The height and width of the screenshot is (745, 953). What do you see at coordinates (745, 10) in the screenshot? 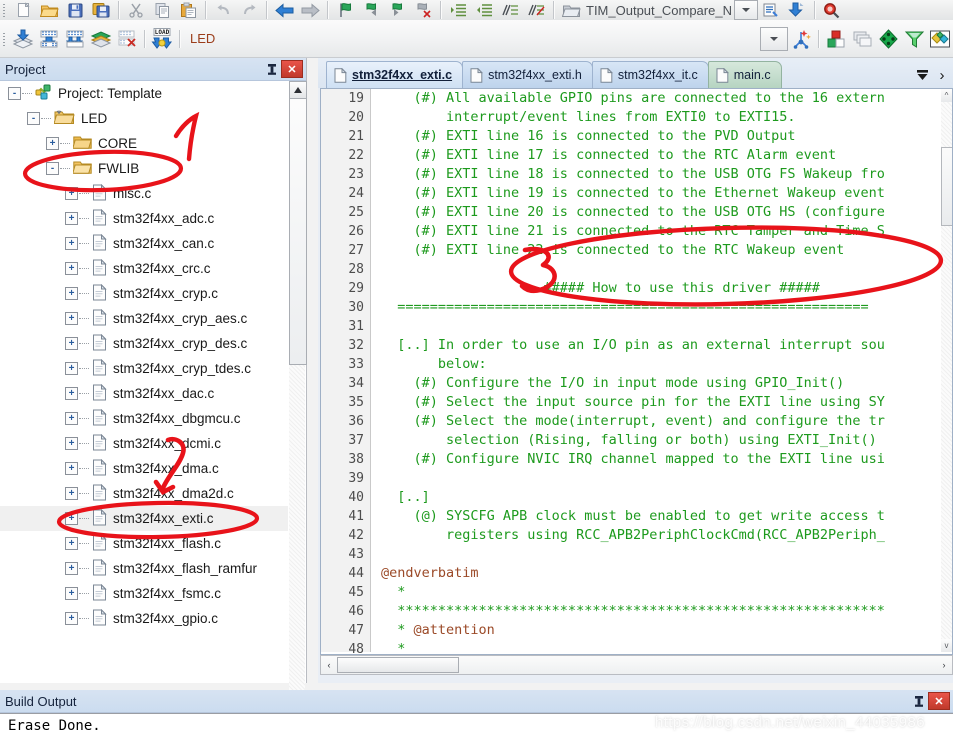
I see `project-selector-dropdown` at bounding box center [745, 10].